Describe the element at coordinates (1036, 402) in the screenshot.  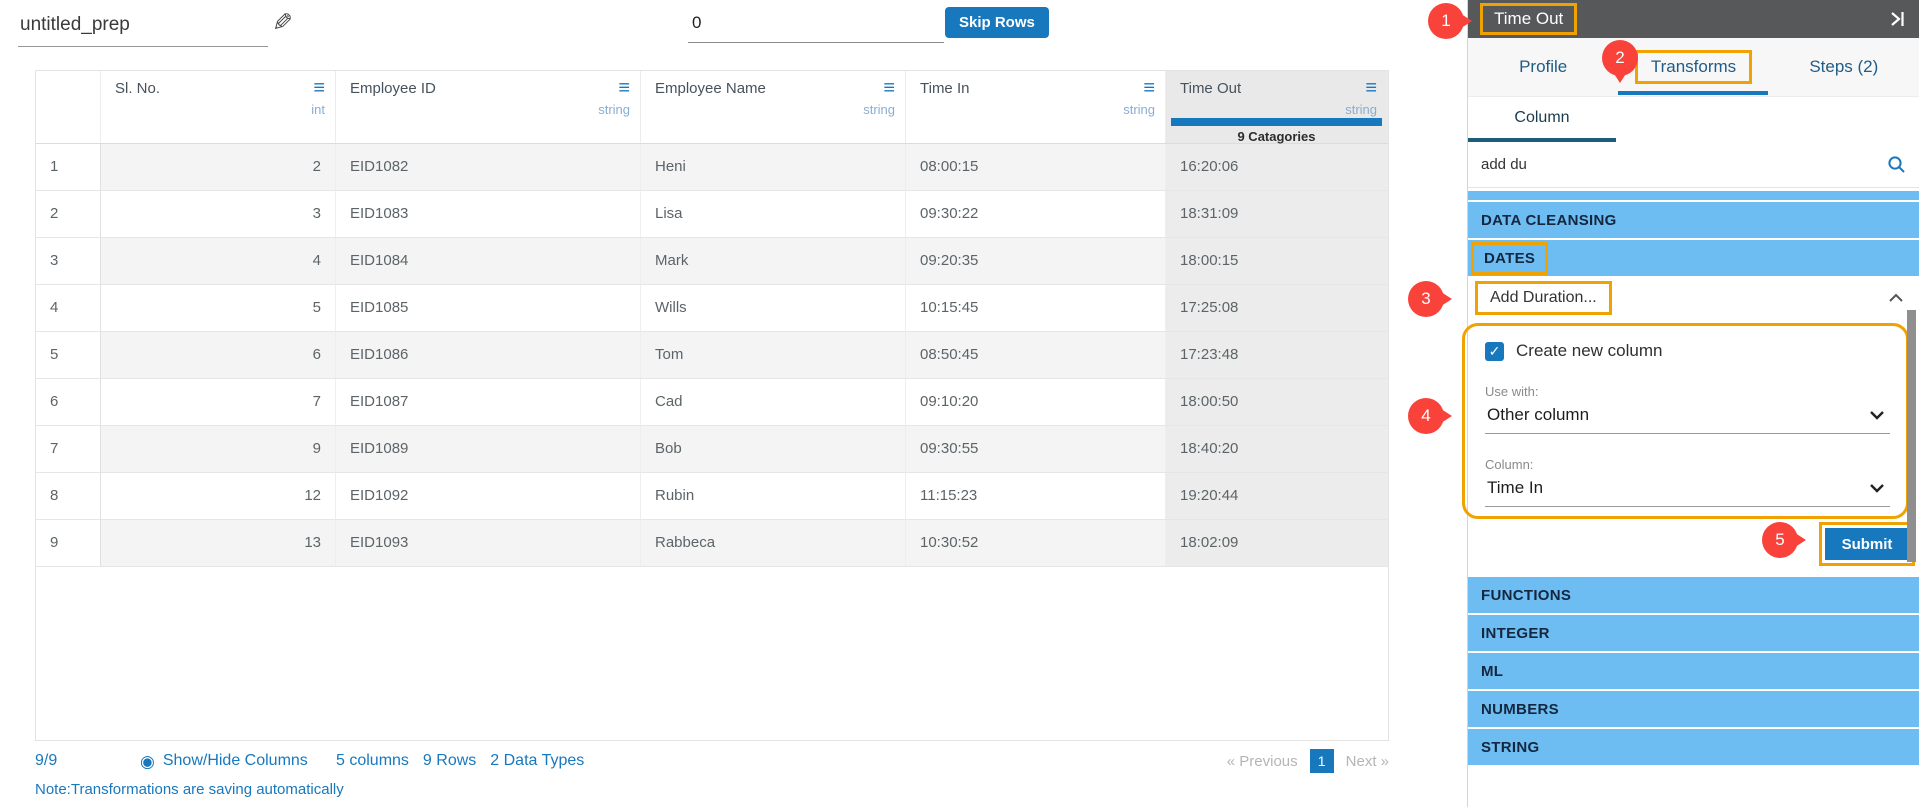
I see `cell-time-in: 09:10:20` at that location.